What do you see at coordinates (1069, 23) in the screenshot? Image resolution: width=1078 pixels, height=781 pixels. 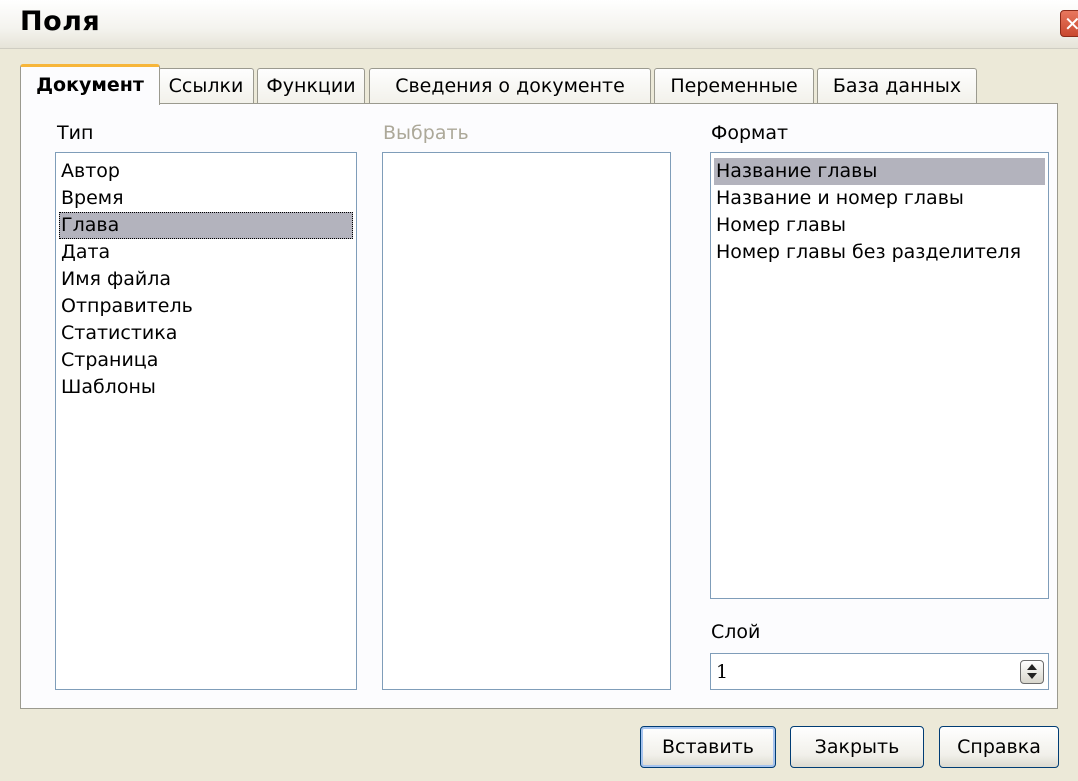 I see `close-icon: ✕` at bounding box center [1069, 23].